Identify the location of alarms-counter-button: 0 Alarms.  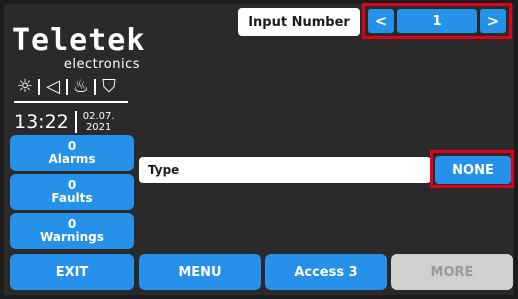
(72, 153).